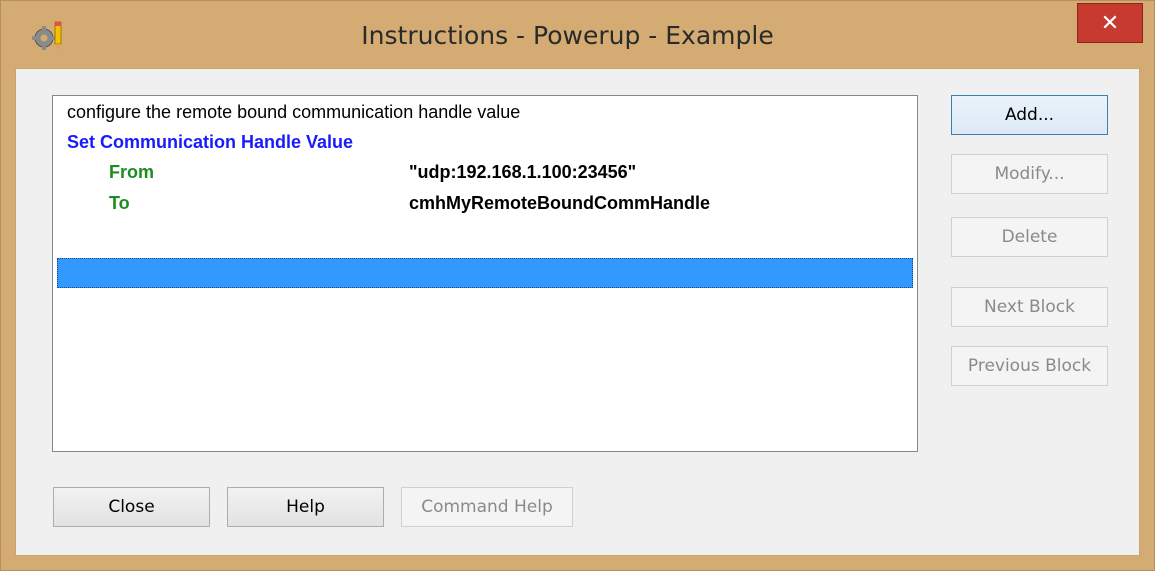 The image size is (1155, 571). Describe the element at coordinates (210, 142) in the screenshot. I see `list-item-command: Set Communication Handle Value` at that location.